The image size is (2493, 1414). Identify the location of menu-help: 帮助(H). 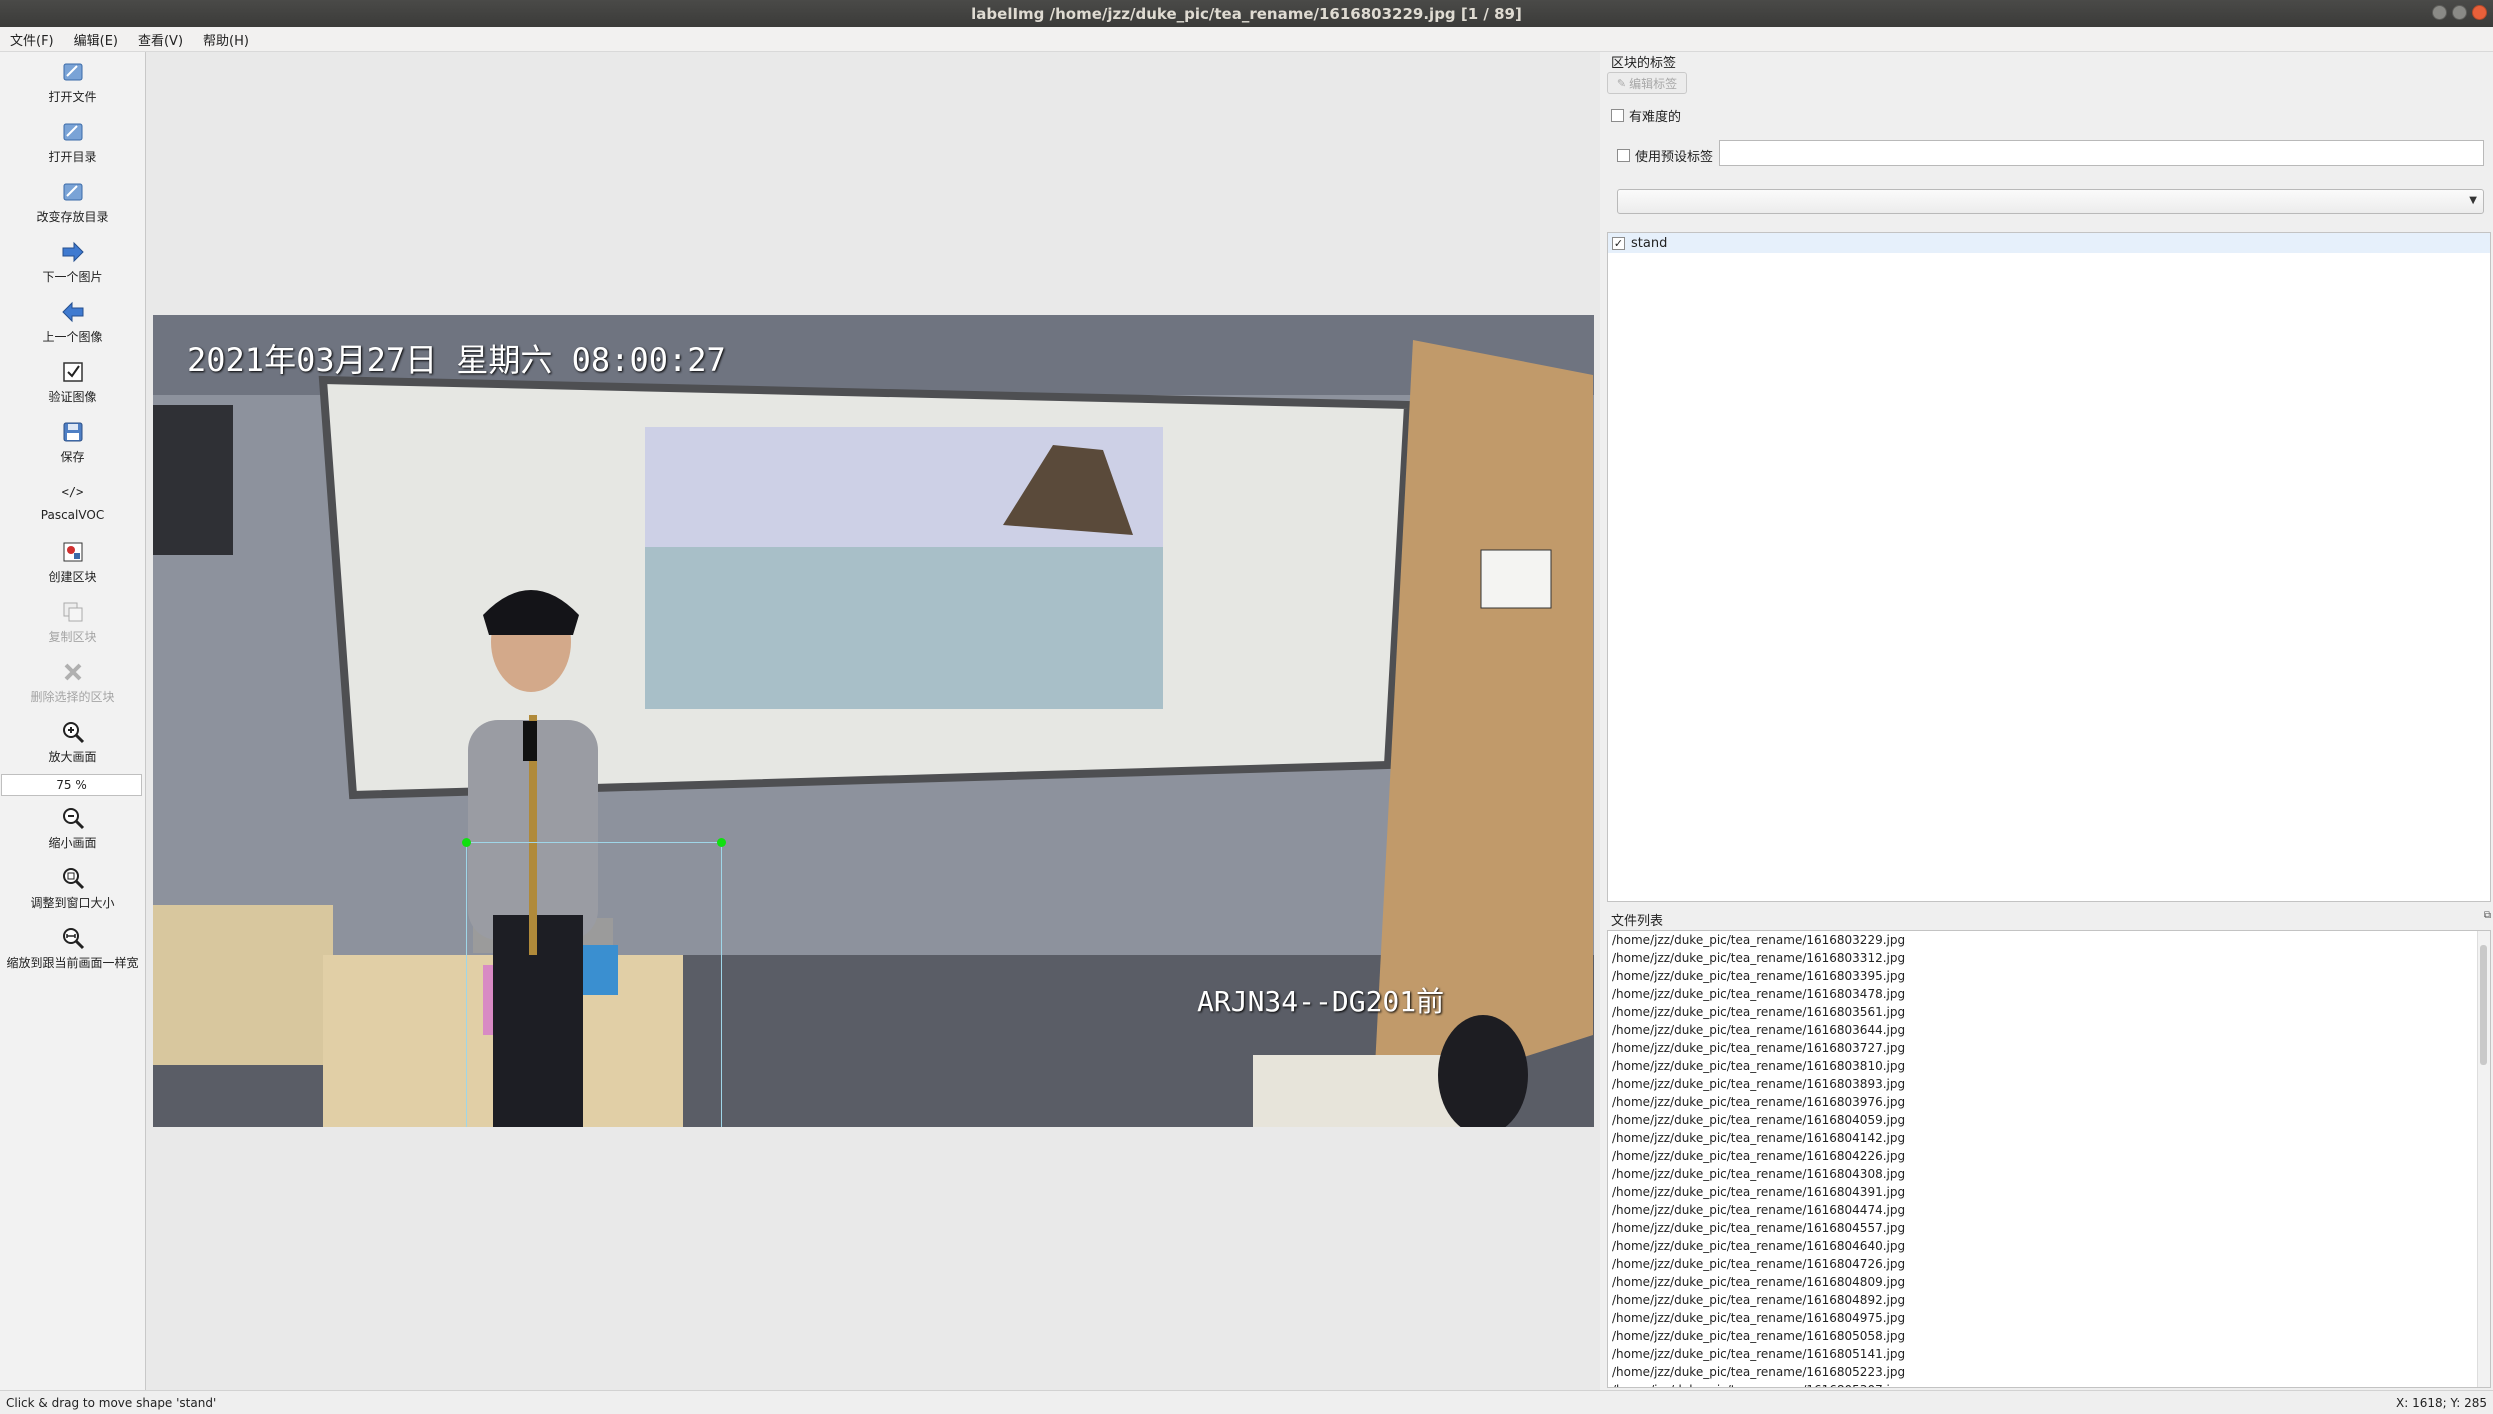
(226, 39).